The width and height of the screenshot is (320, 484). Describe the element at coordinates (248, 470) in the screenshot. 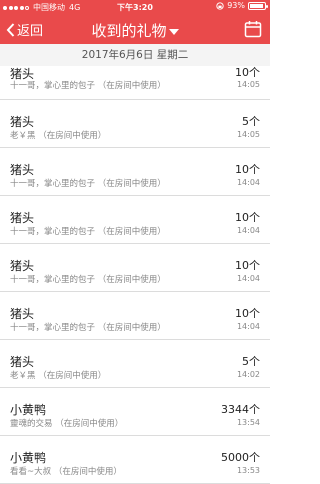

I see `gift-time: 13:53` at that location.